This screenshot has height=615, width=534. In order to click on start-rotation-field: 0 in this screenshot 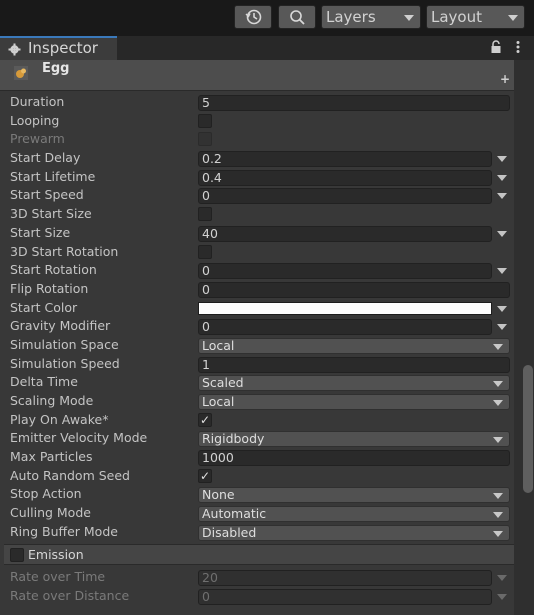, I will do `click(345, 271)`.